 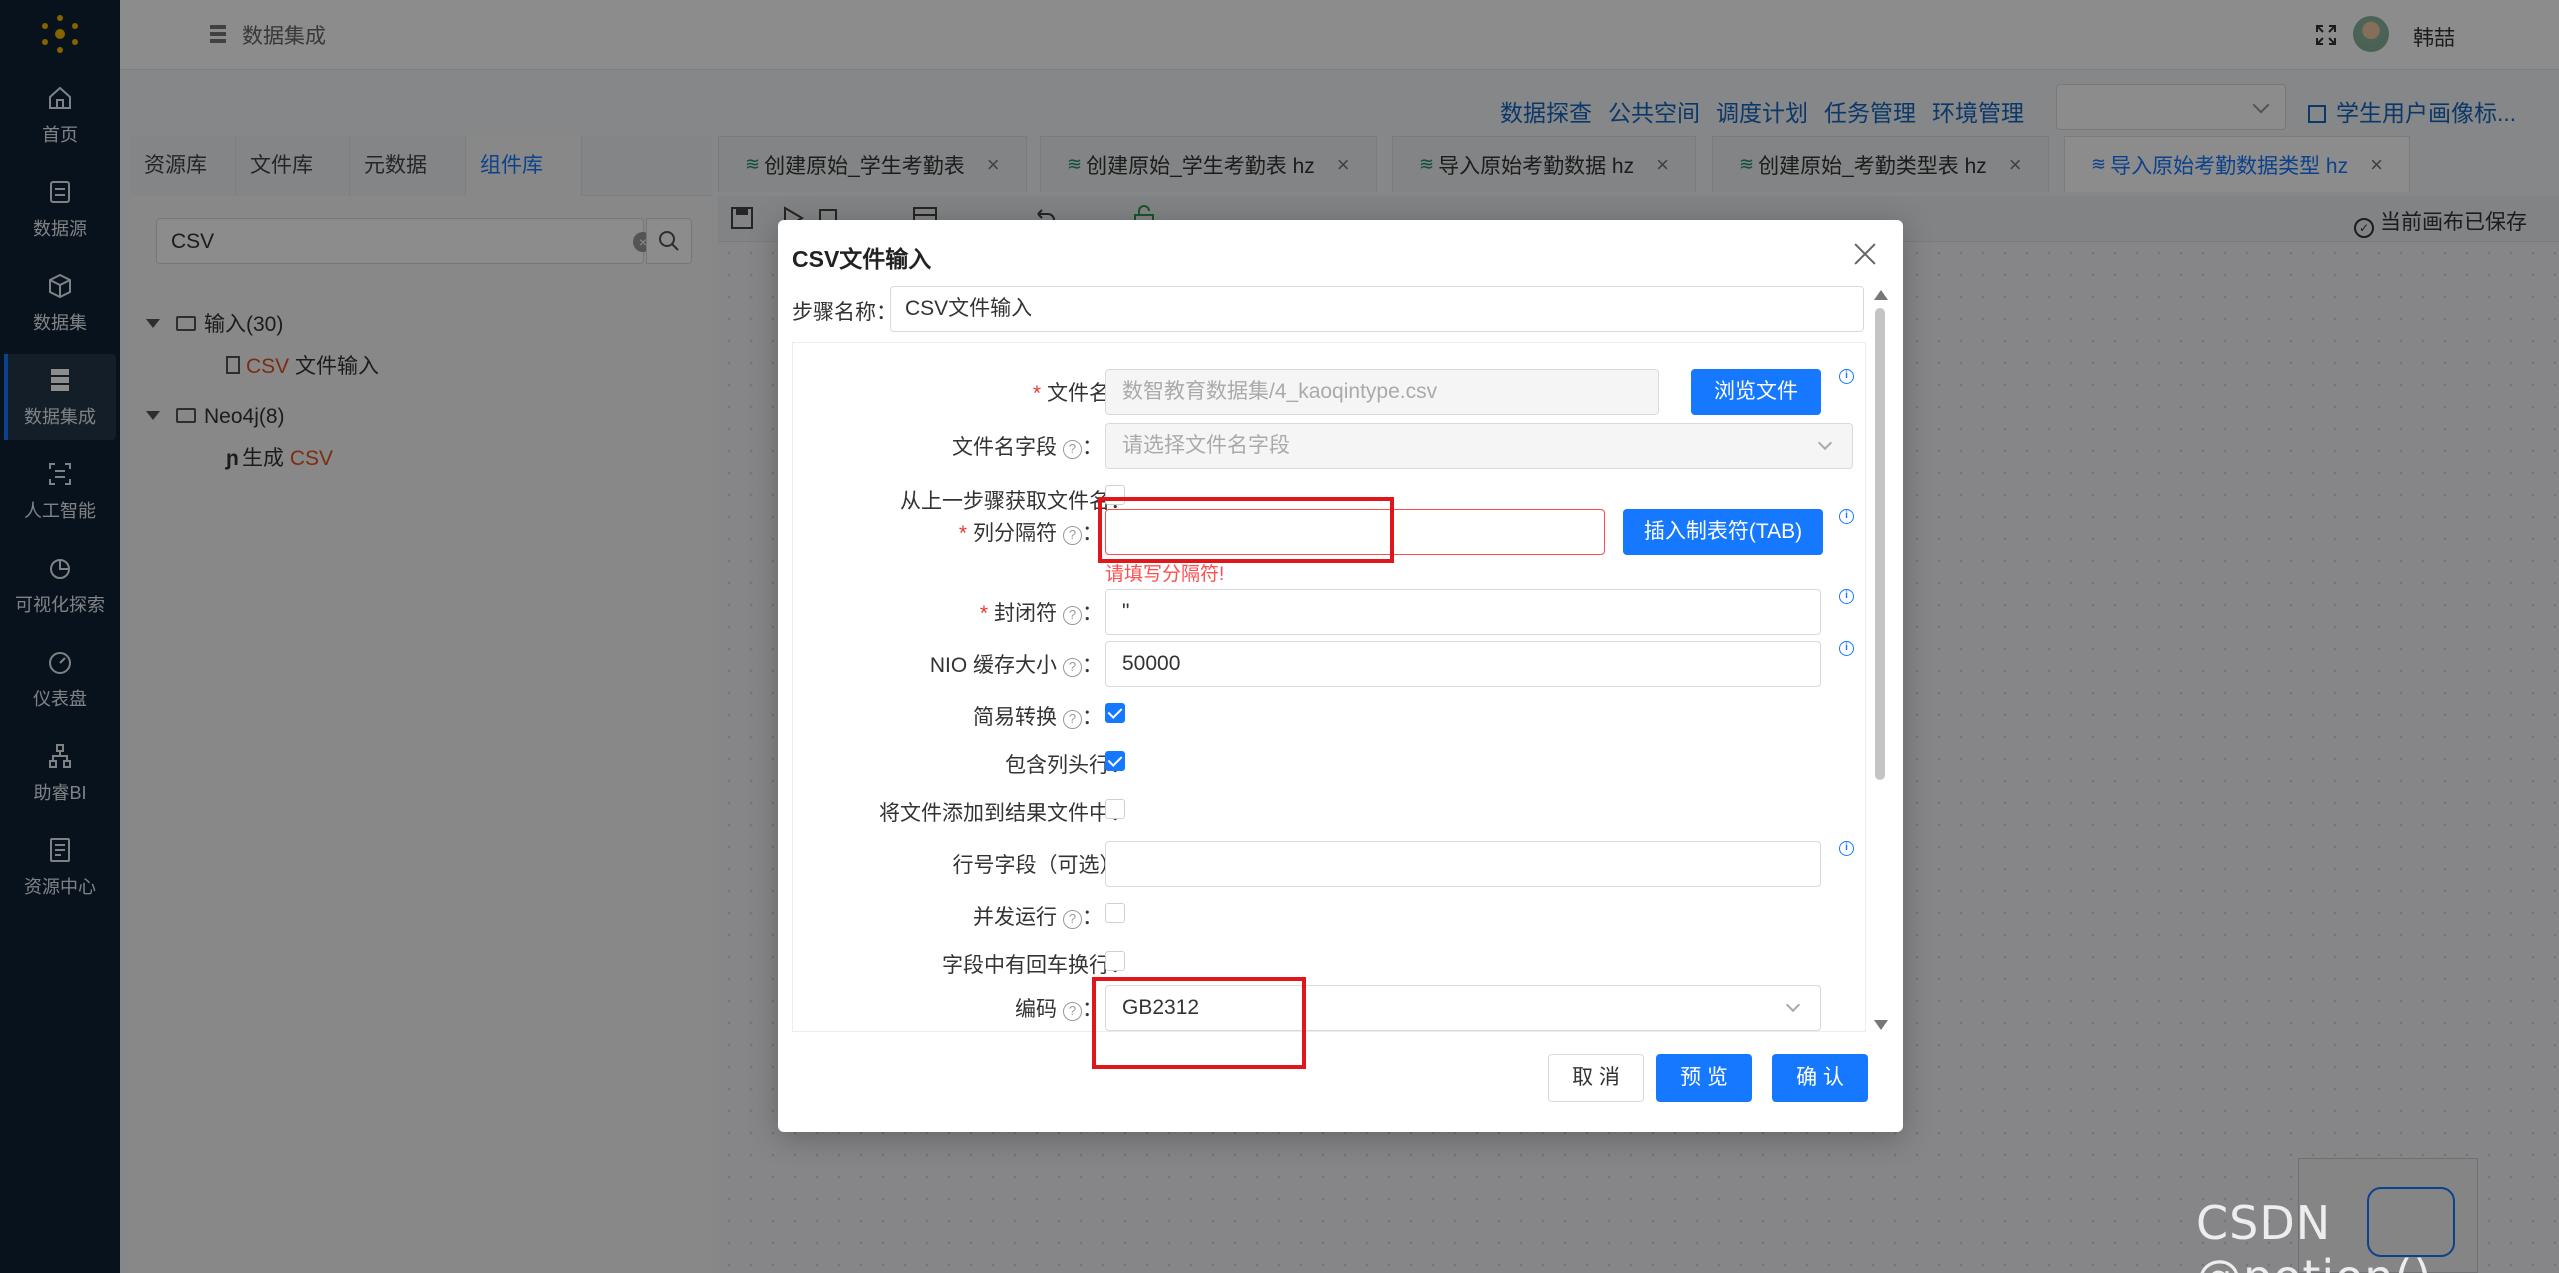 I want to click on preview-button: 预 览, so click(x=1704, y=1078).